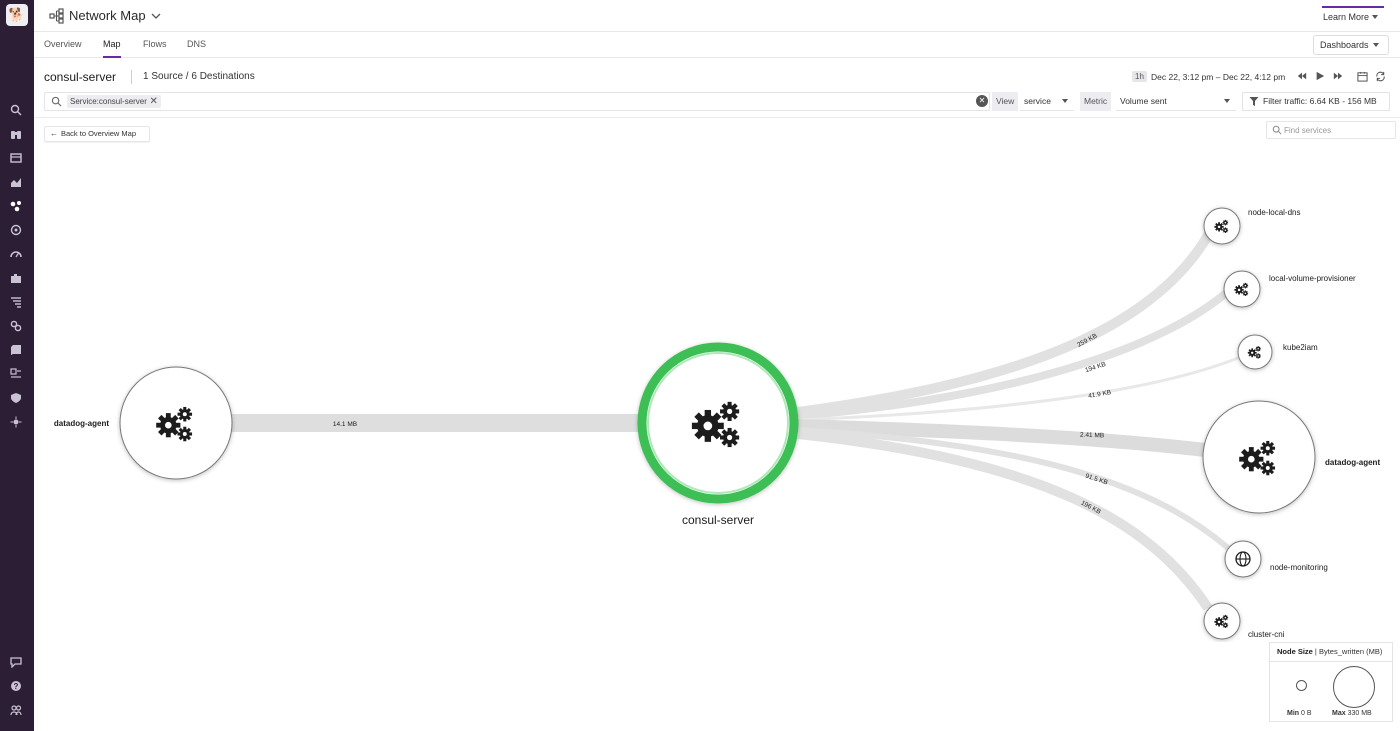  What do you see at coordinates (1344, 45) in the screenshot?
I see `dashboards-label: Dashboards` at bounding box center [1344, 45].